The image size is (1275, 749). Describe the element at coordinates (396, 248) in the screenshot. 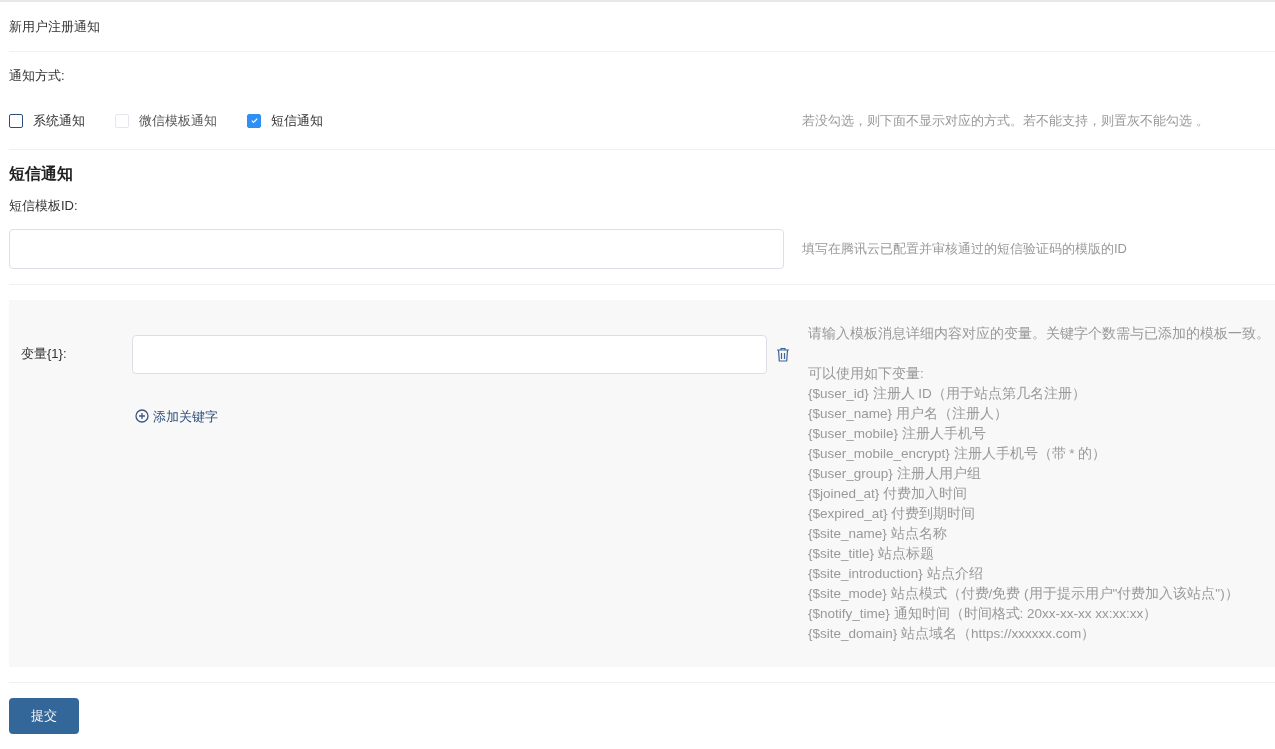

I see `template-id-field` at that location.